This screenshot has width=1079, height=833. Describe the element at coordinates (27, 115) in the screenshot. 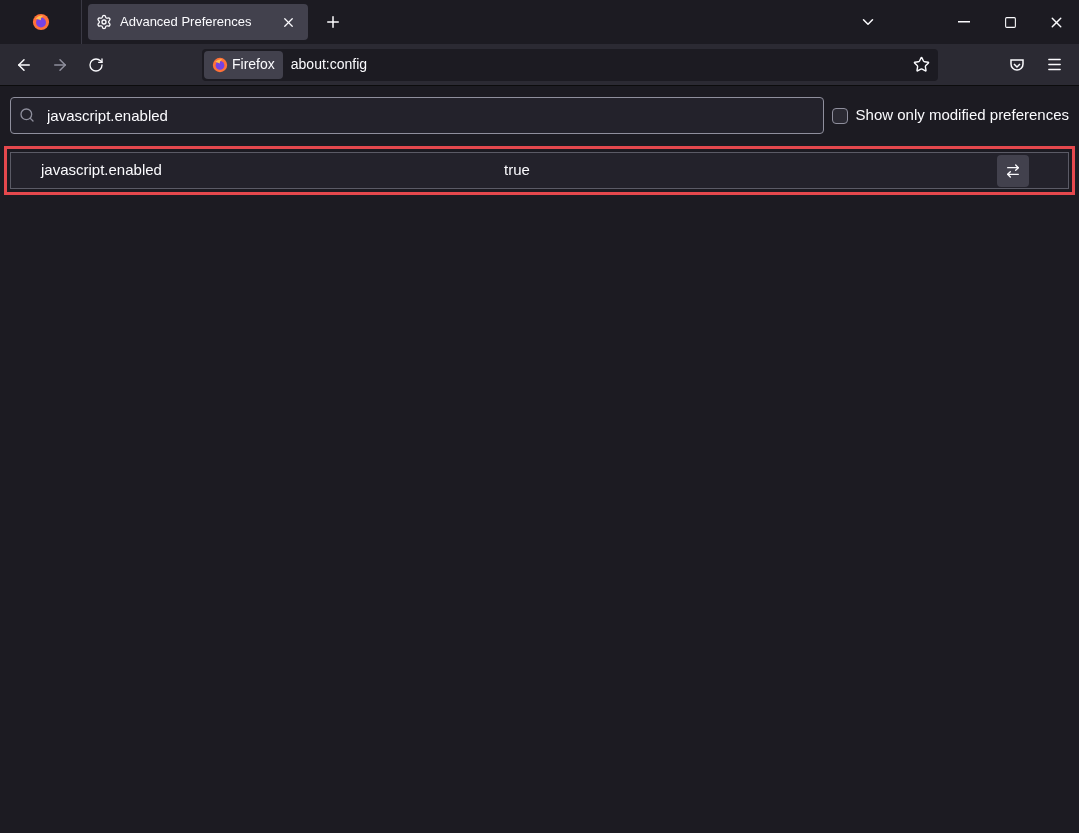

I see `search-icon` at that location.